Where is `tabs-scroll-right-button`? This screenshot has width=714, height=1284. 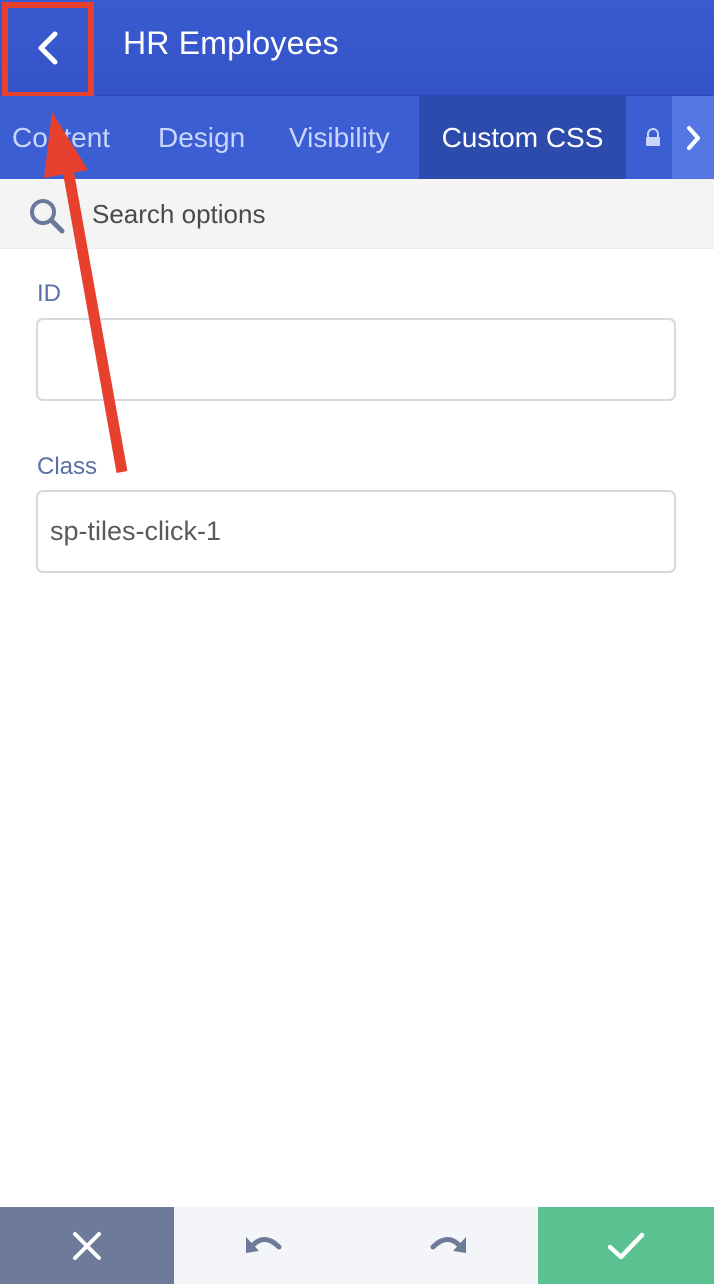
tabs-scroll-right-button is located at coordinates (693, 137).